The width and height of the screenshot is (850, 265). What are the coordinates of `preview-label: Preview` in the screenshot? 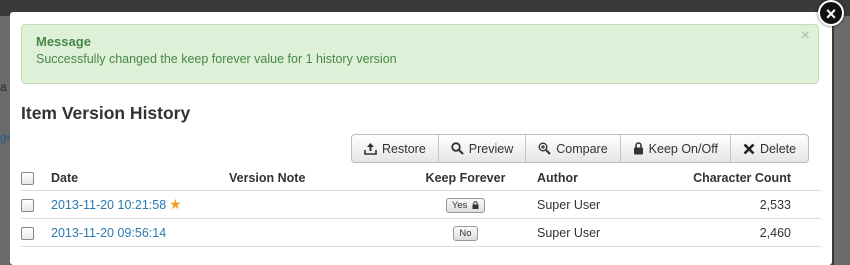 It's located at (491, 148).